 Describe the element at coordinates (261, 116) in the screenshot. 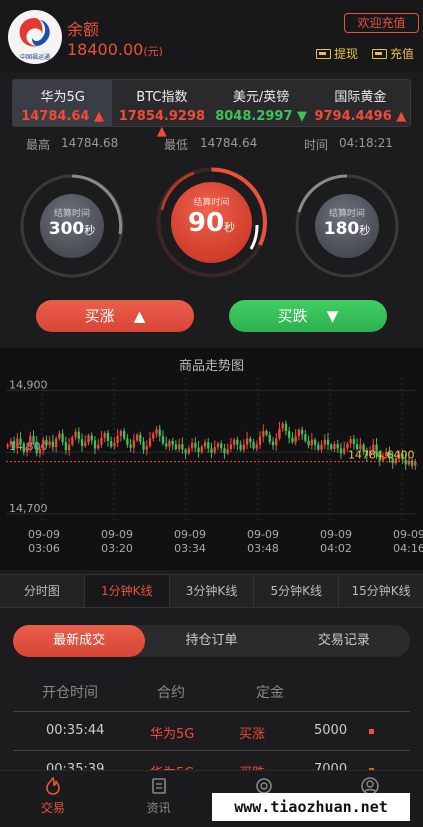

I see `ticker-value: 8048.2997 ▼` at that location.